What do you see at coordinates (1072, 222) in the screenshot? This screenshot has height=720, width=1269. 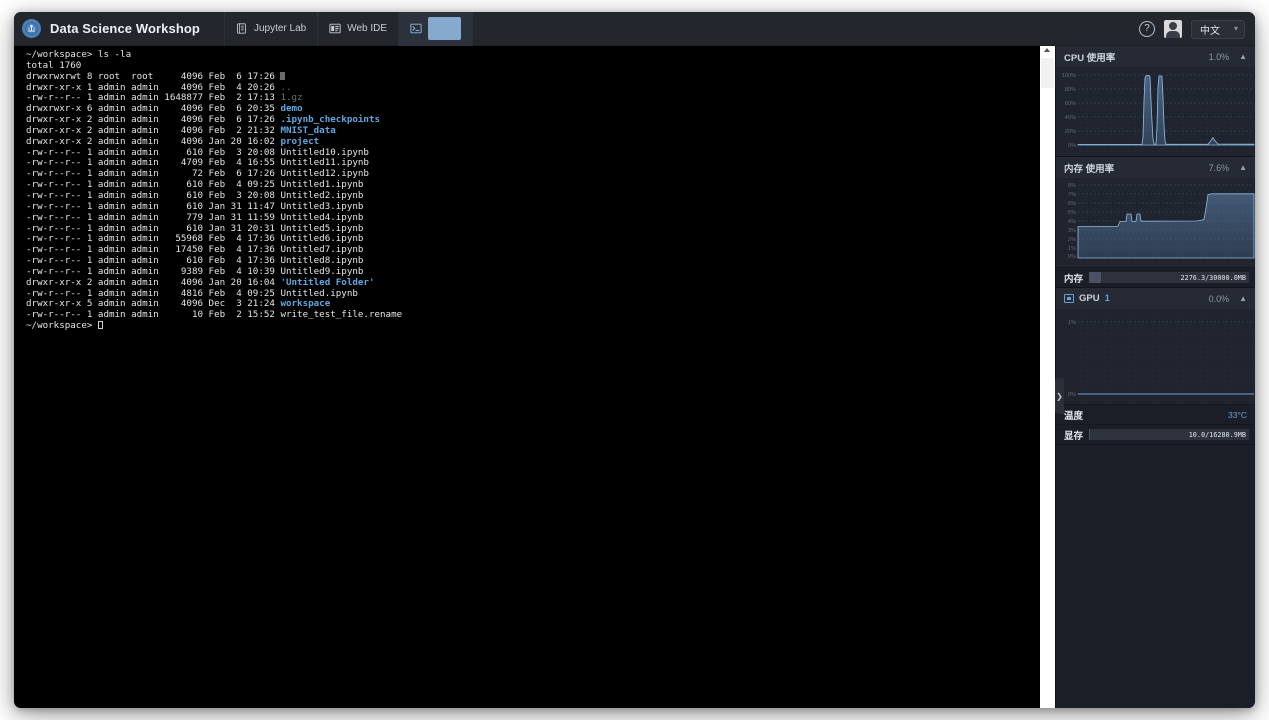 I see `svg-text: 4%` at bounding box center [1072, 222].